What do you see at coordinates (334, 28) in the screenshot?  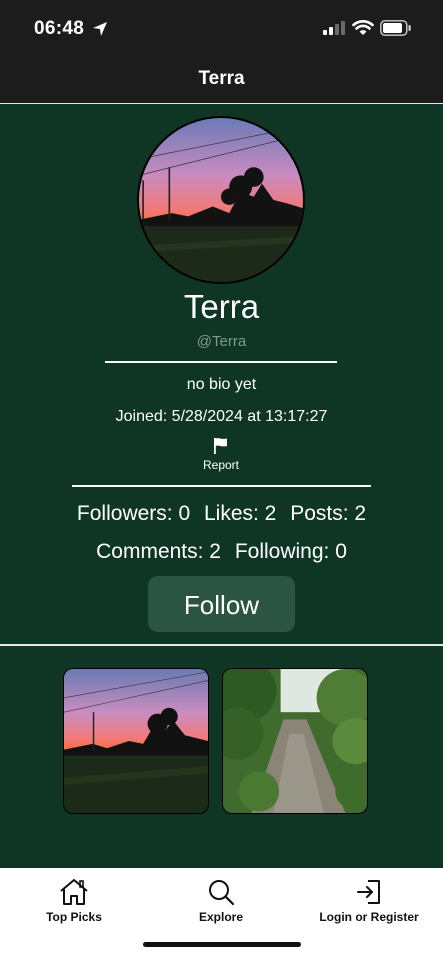 I see `cellular-signal-icon` at bounding box center [334, 28].